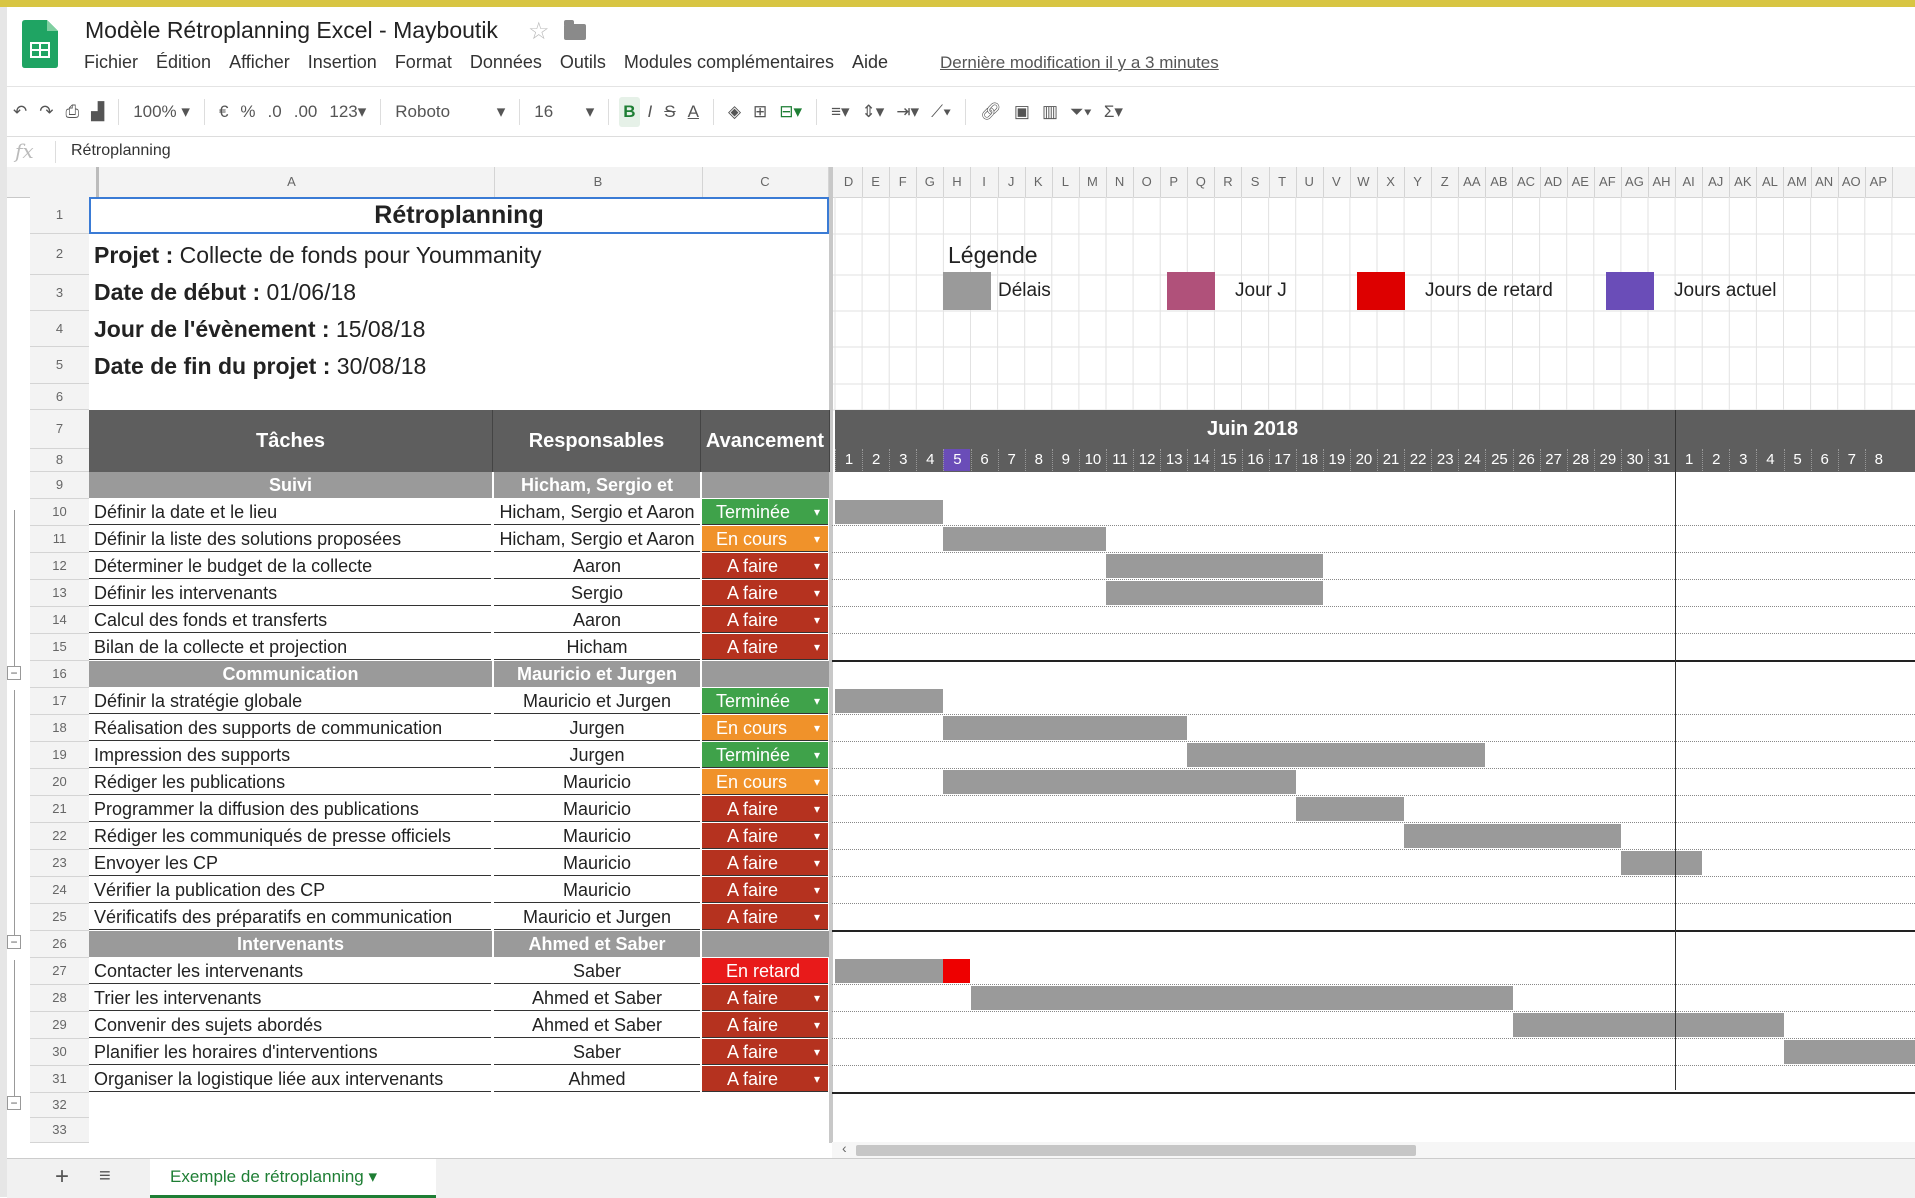 The height and width of the screenshot is (1198, 1915). I want to click on task-name-cell: Trier les intervenants, so click(290, 998).